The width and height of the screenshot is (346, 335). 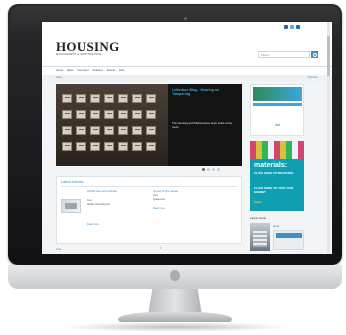 I want to click on linkedin-icon, so click(x=298, y=27).